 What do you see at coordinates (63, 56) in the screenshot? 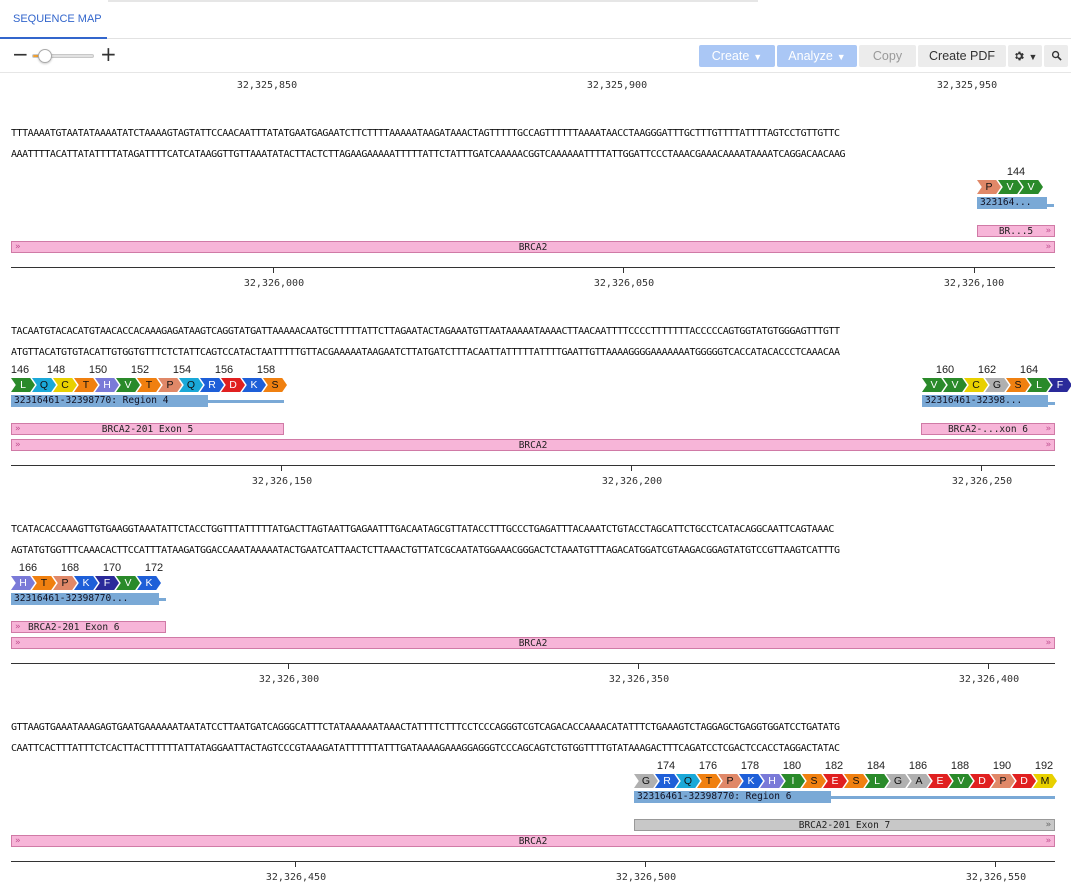
I see `zoom-slider` at bounding box center [63, 56].